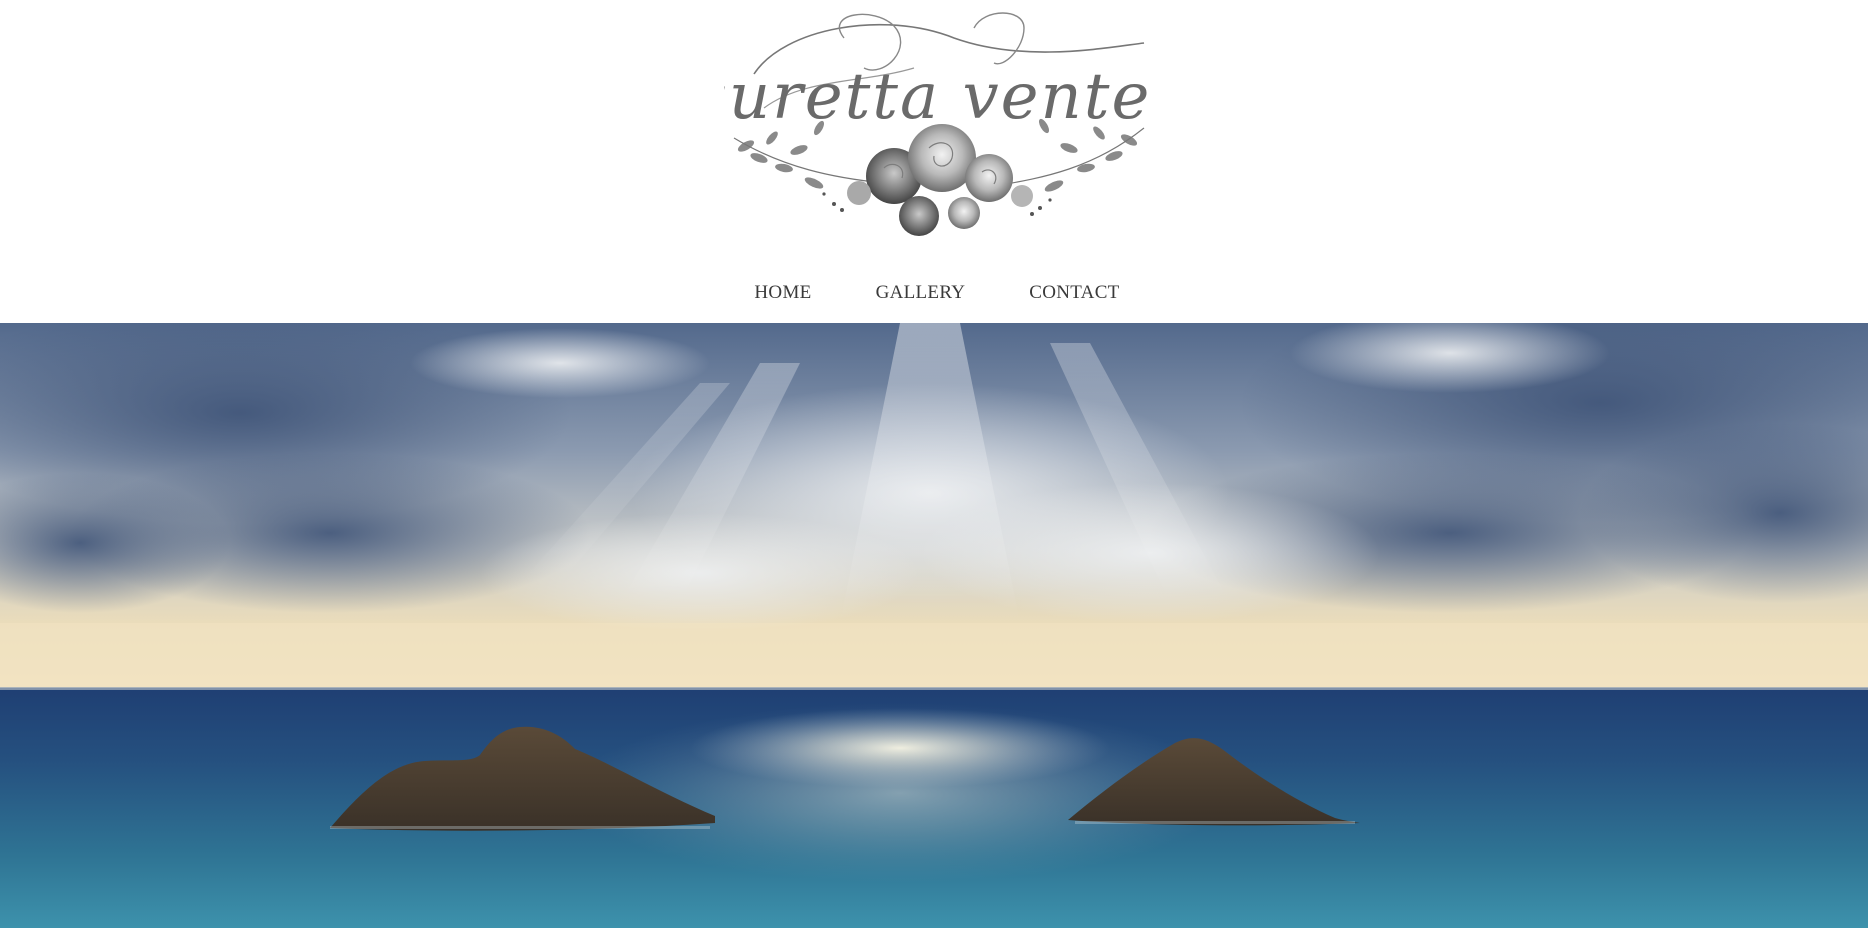  What do you see at coordinates (1074, 293) in the screenshot?
I see `nav-contact-link: CONTACT` at bounding box center [1074, 293].